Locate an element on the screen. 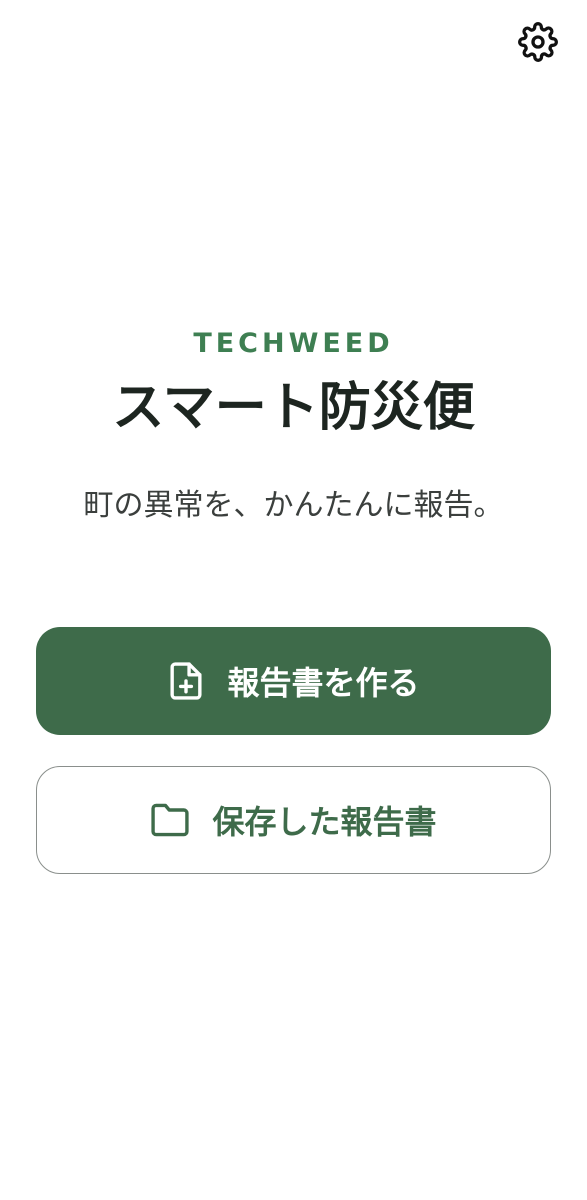 This screenshot has height=1200, width=587. folder-icon is located at coordinates (170, 820).